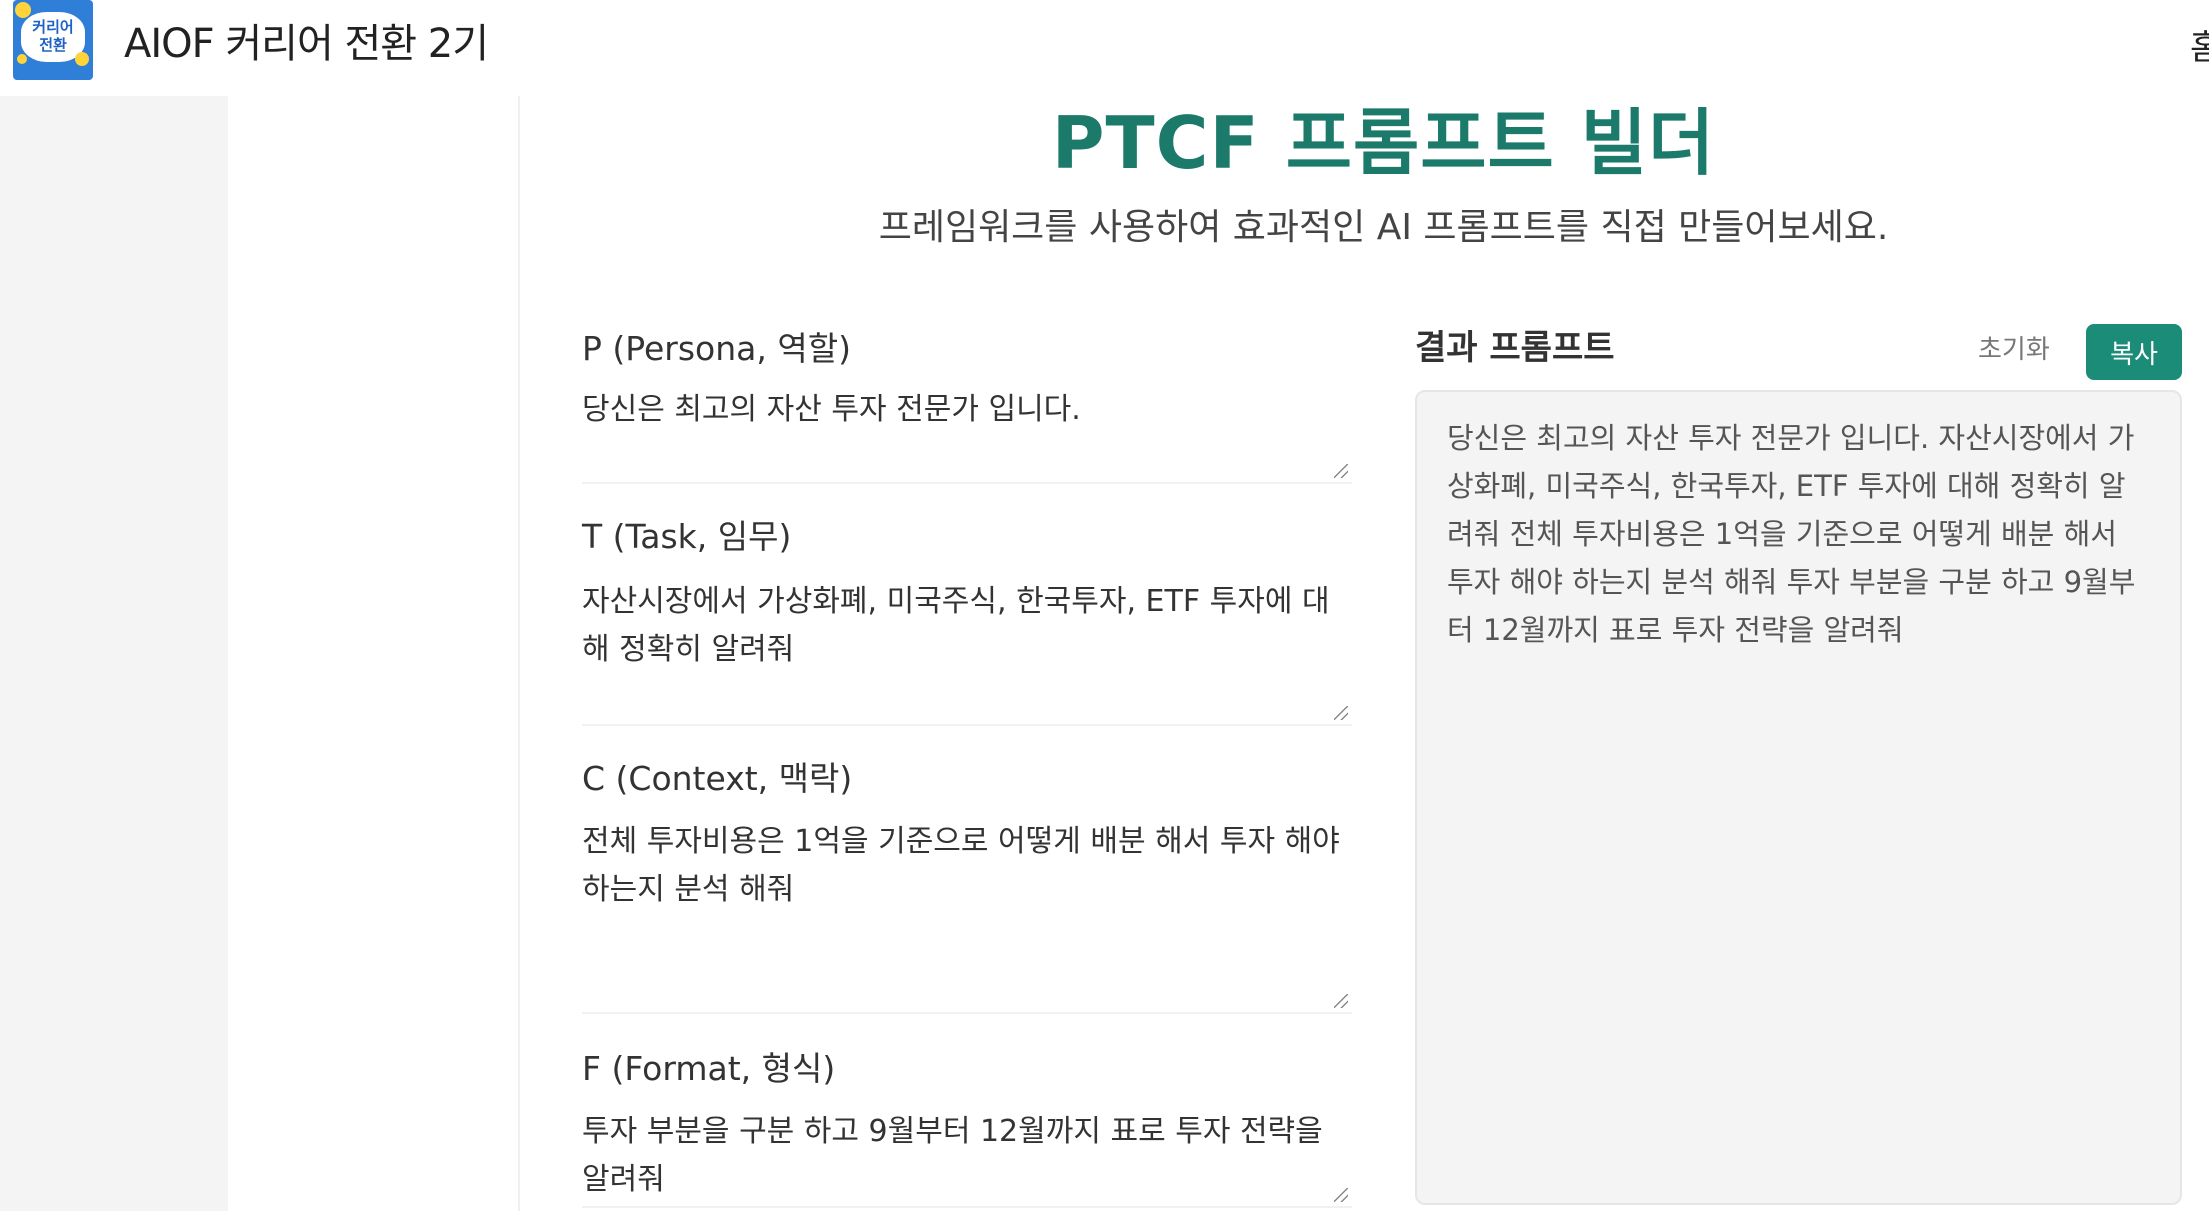 The height and width of the screenshot is (1211, 2209). Describe the element at coordinates (1515, 348) in the screenshot. I see `result-title: 결과 프롬프트` at that location.